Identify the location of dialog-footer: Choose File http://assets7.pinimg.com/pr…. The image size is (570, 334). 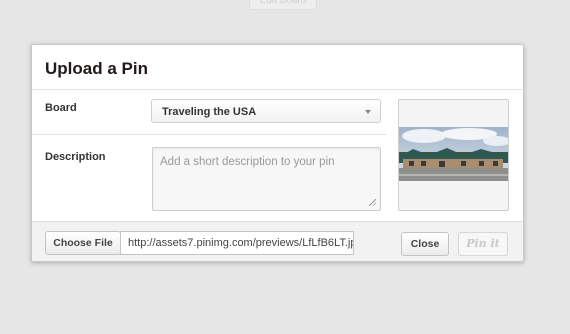
(277, 241).